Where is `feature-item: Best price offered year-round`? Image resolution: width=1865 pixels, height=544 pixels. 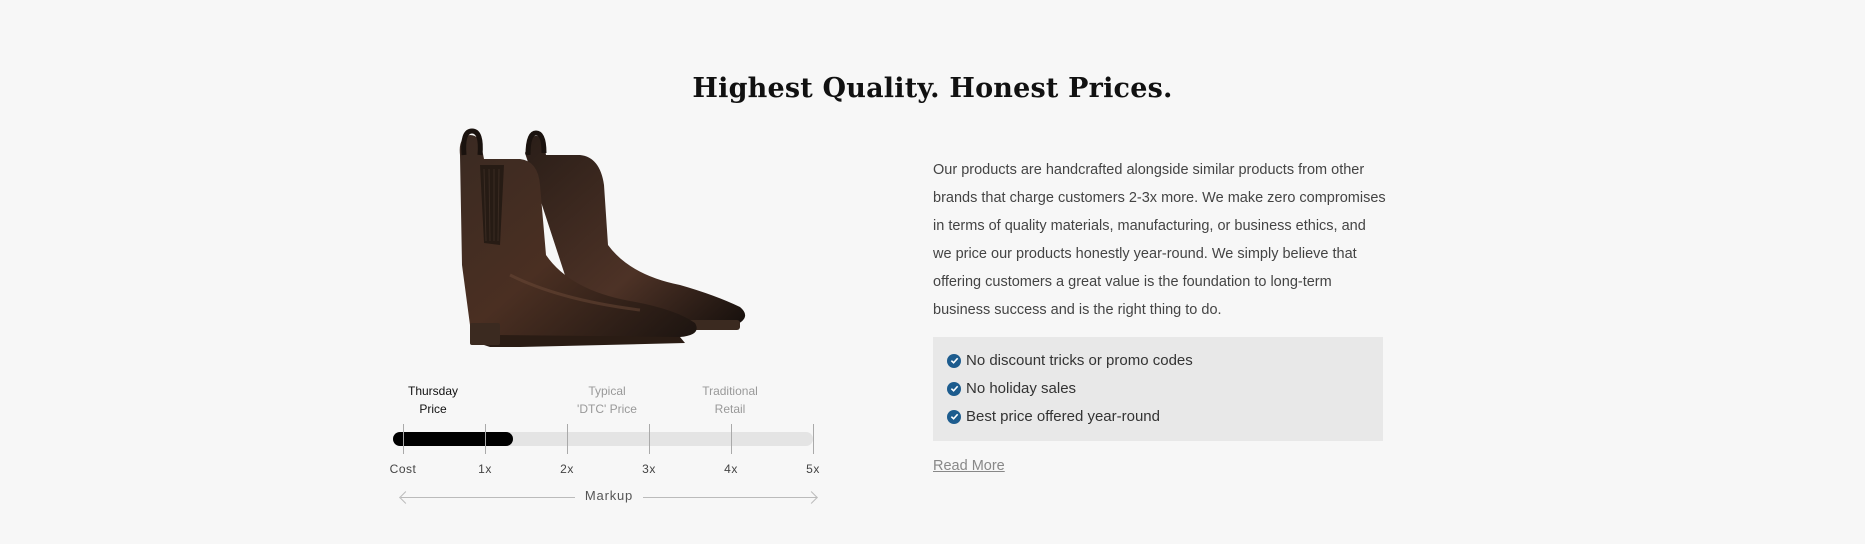 feature-item: Best price offered year-round is located at coordinates (1053, 416).